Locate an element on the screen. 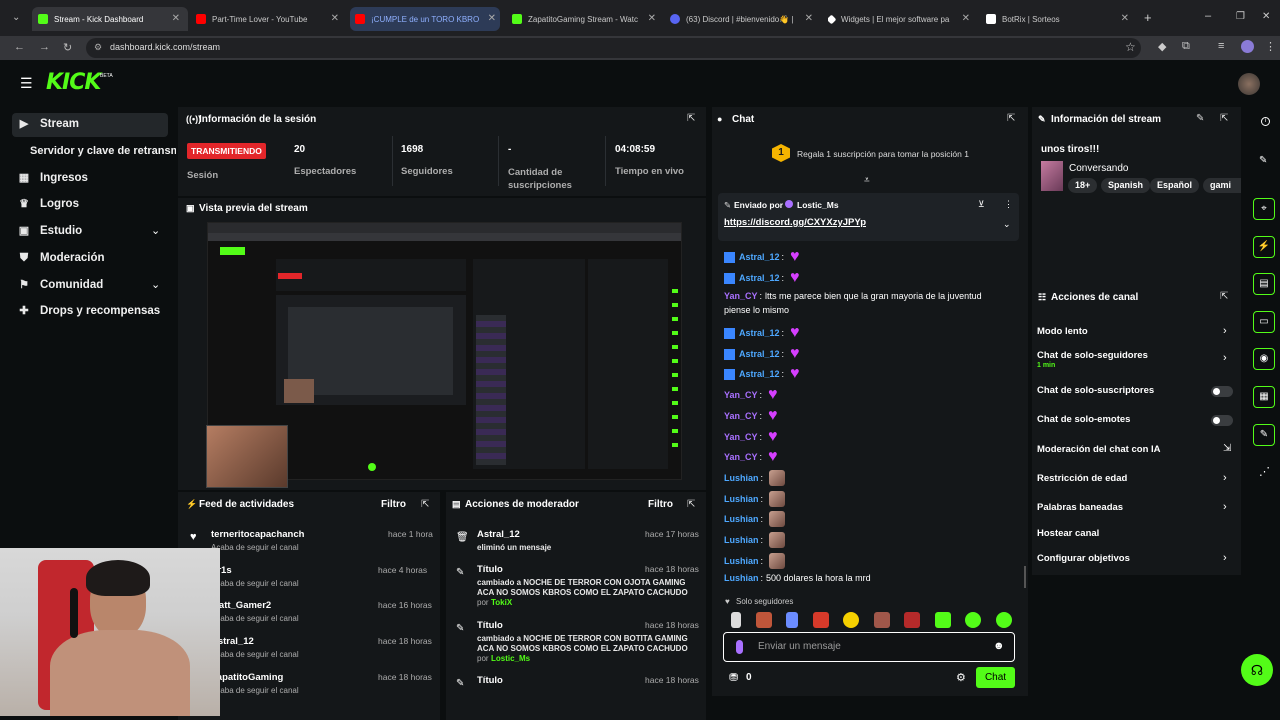 The height and width of the screenshot is (720, 1280). feed-item-name: terneritocapachanch is located at coordinates (257, 534).